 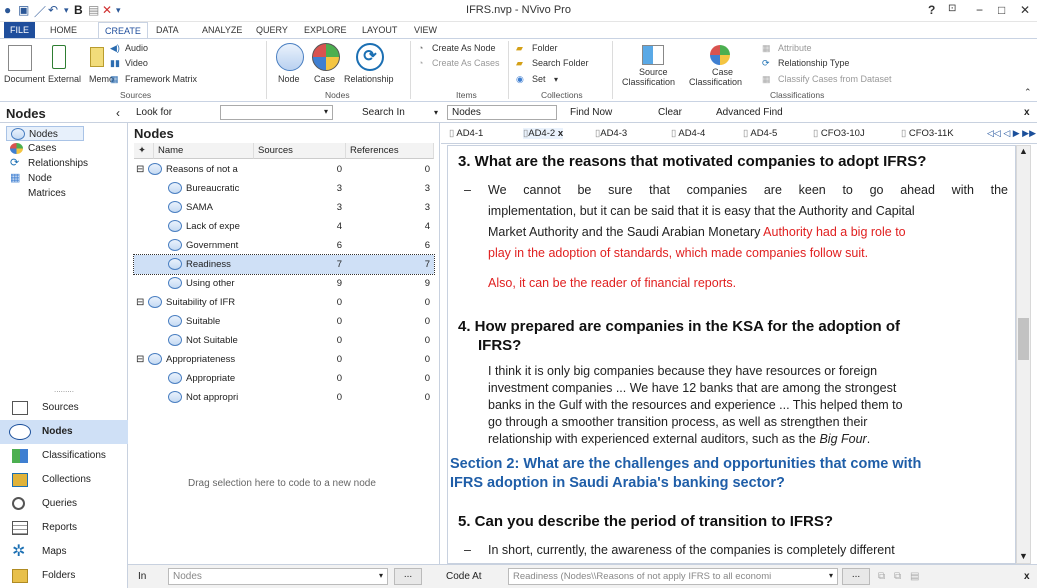 I want to click on nav-tree-nodes: Nodes, so click(x=45, y=133).